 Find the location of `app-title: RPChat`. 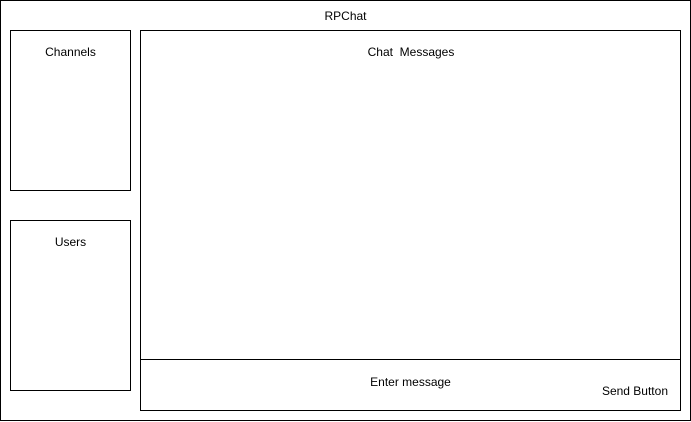

app-title: RPChat is located at coordinates (345, 16).